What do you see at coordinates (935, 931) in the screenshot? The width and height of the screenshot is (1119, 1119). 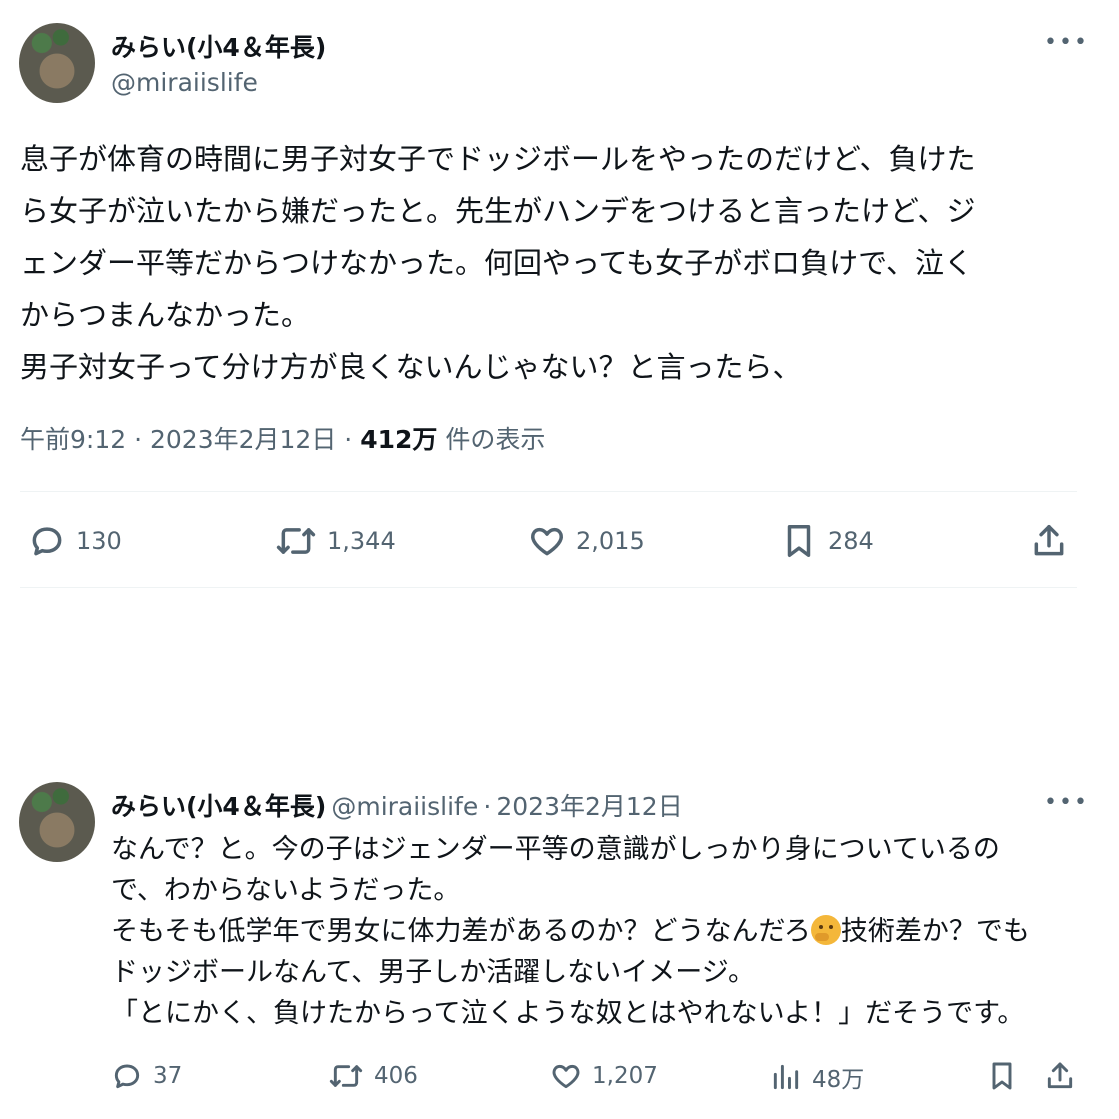 I see `reply-text-segment: 技術差か？でも` at bounding box center [935, 931].